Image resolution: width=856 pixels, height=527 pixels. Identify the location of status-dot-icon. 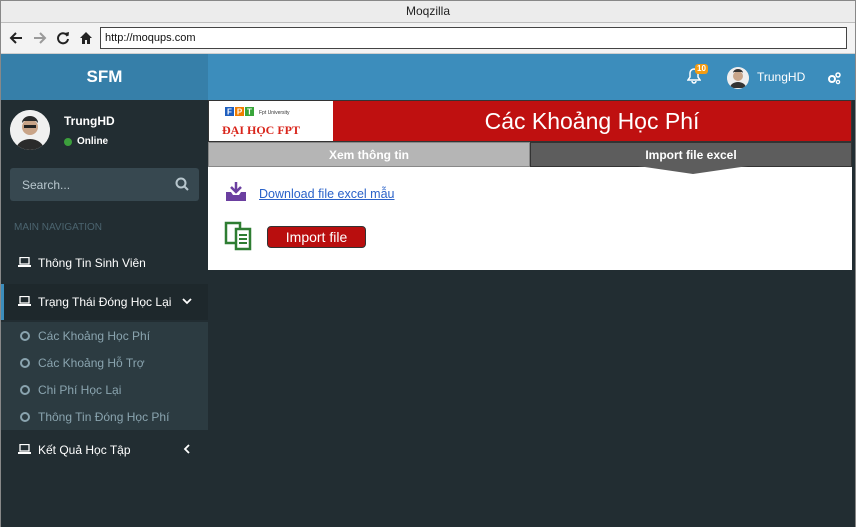
(68, 141).